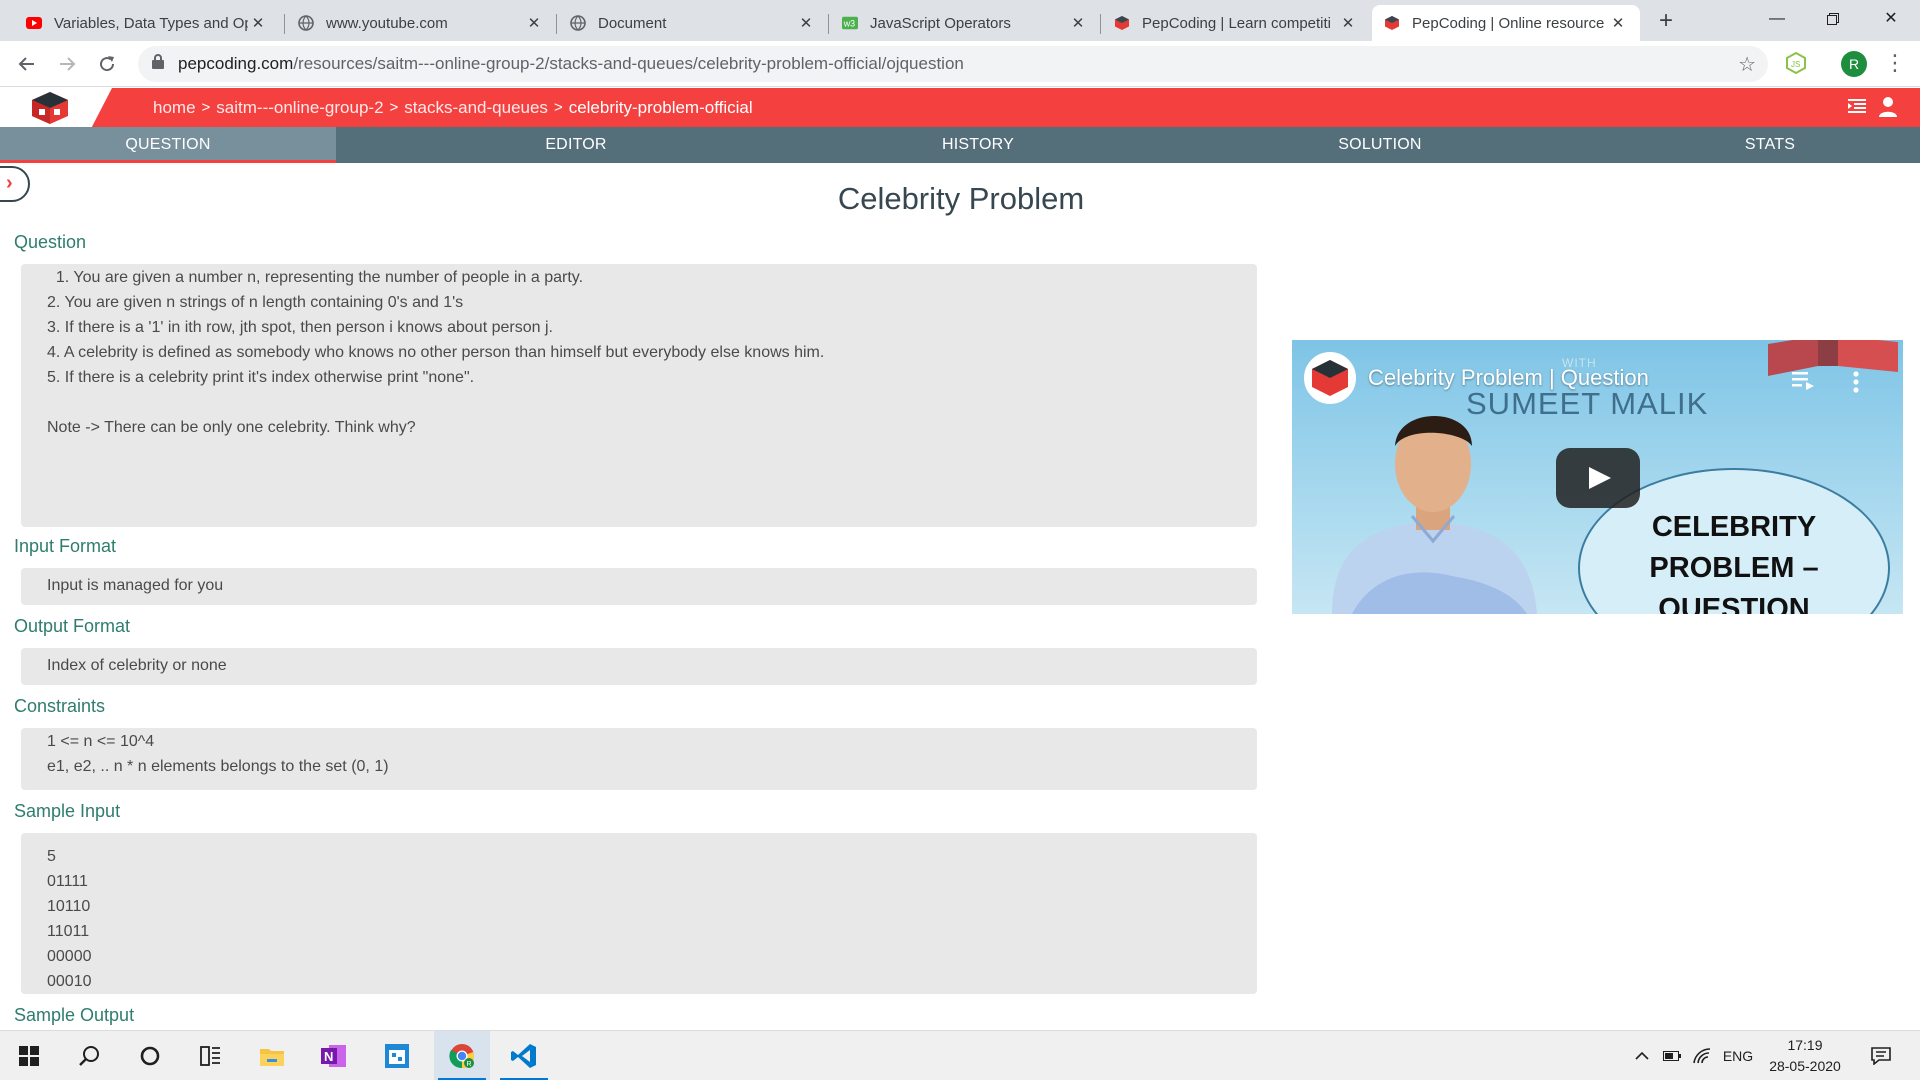 This screenshot has height=1080, width=1920. Describe the element at coordinates (334, 1055) in the screenshot. I see `onenote-icon: N` at that location.